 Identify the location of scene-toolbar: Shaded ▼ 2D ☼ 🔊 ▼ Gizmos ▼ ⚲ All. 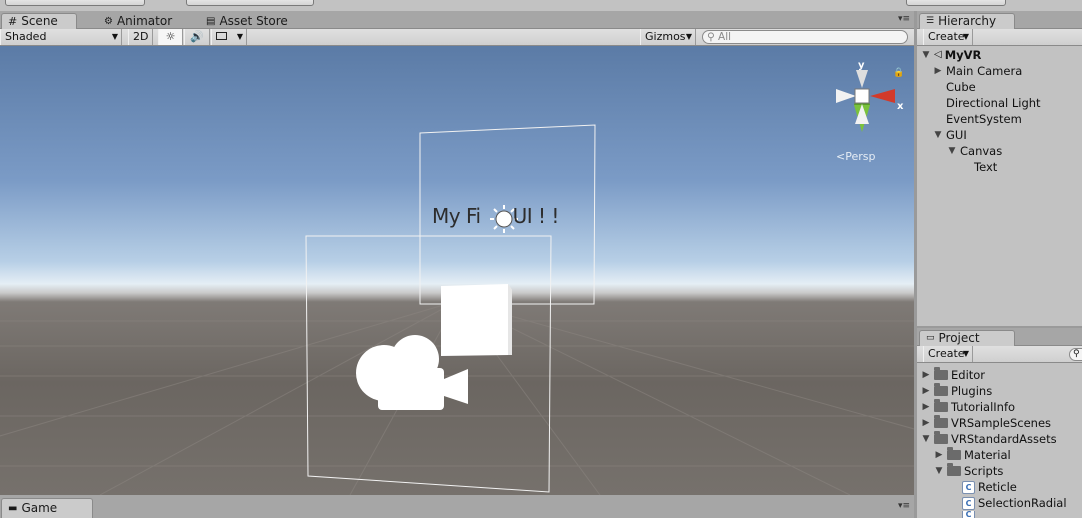
(457, 37).